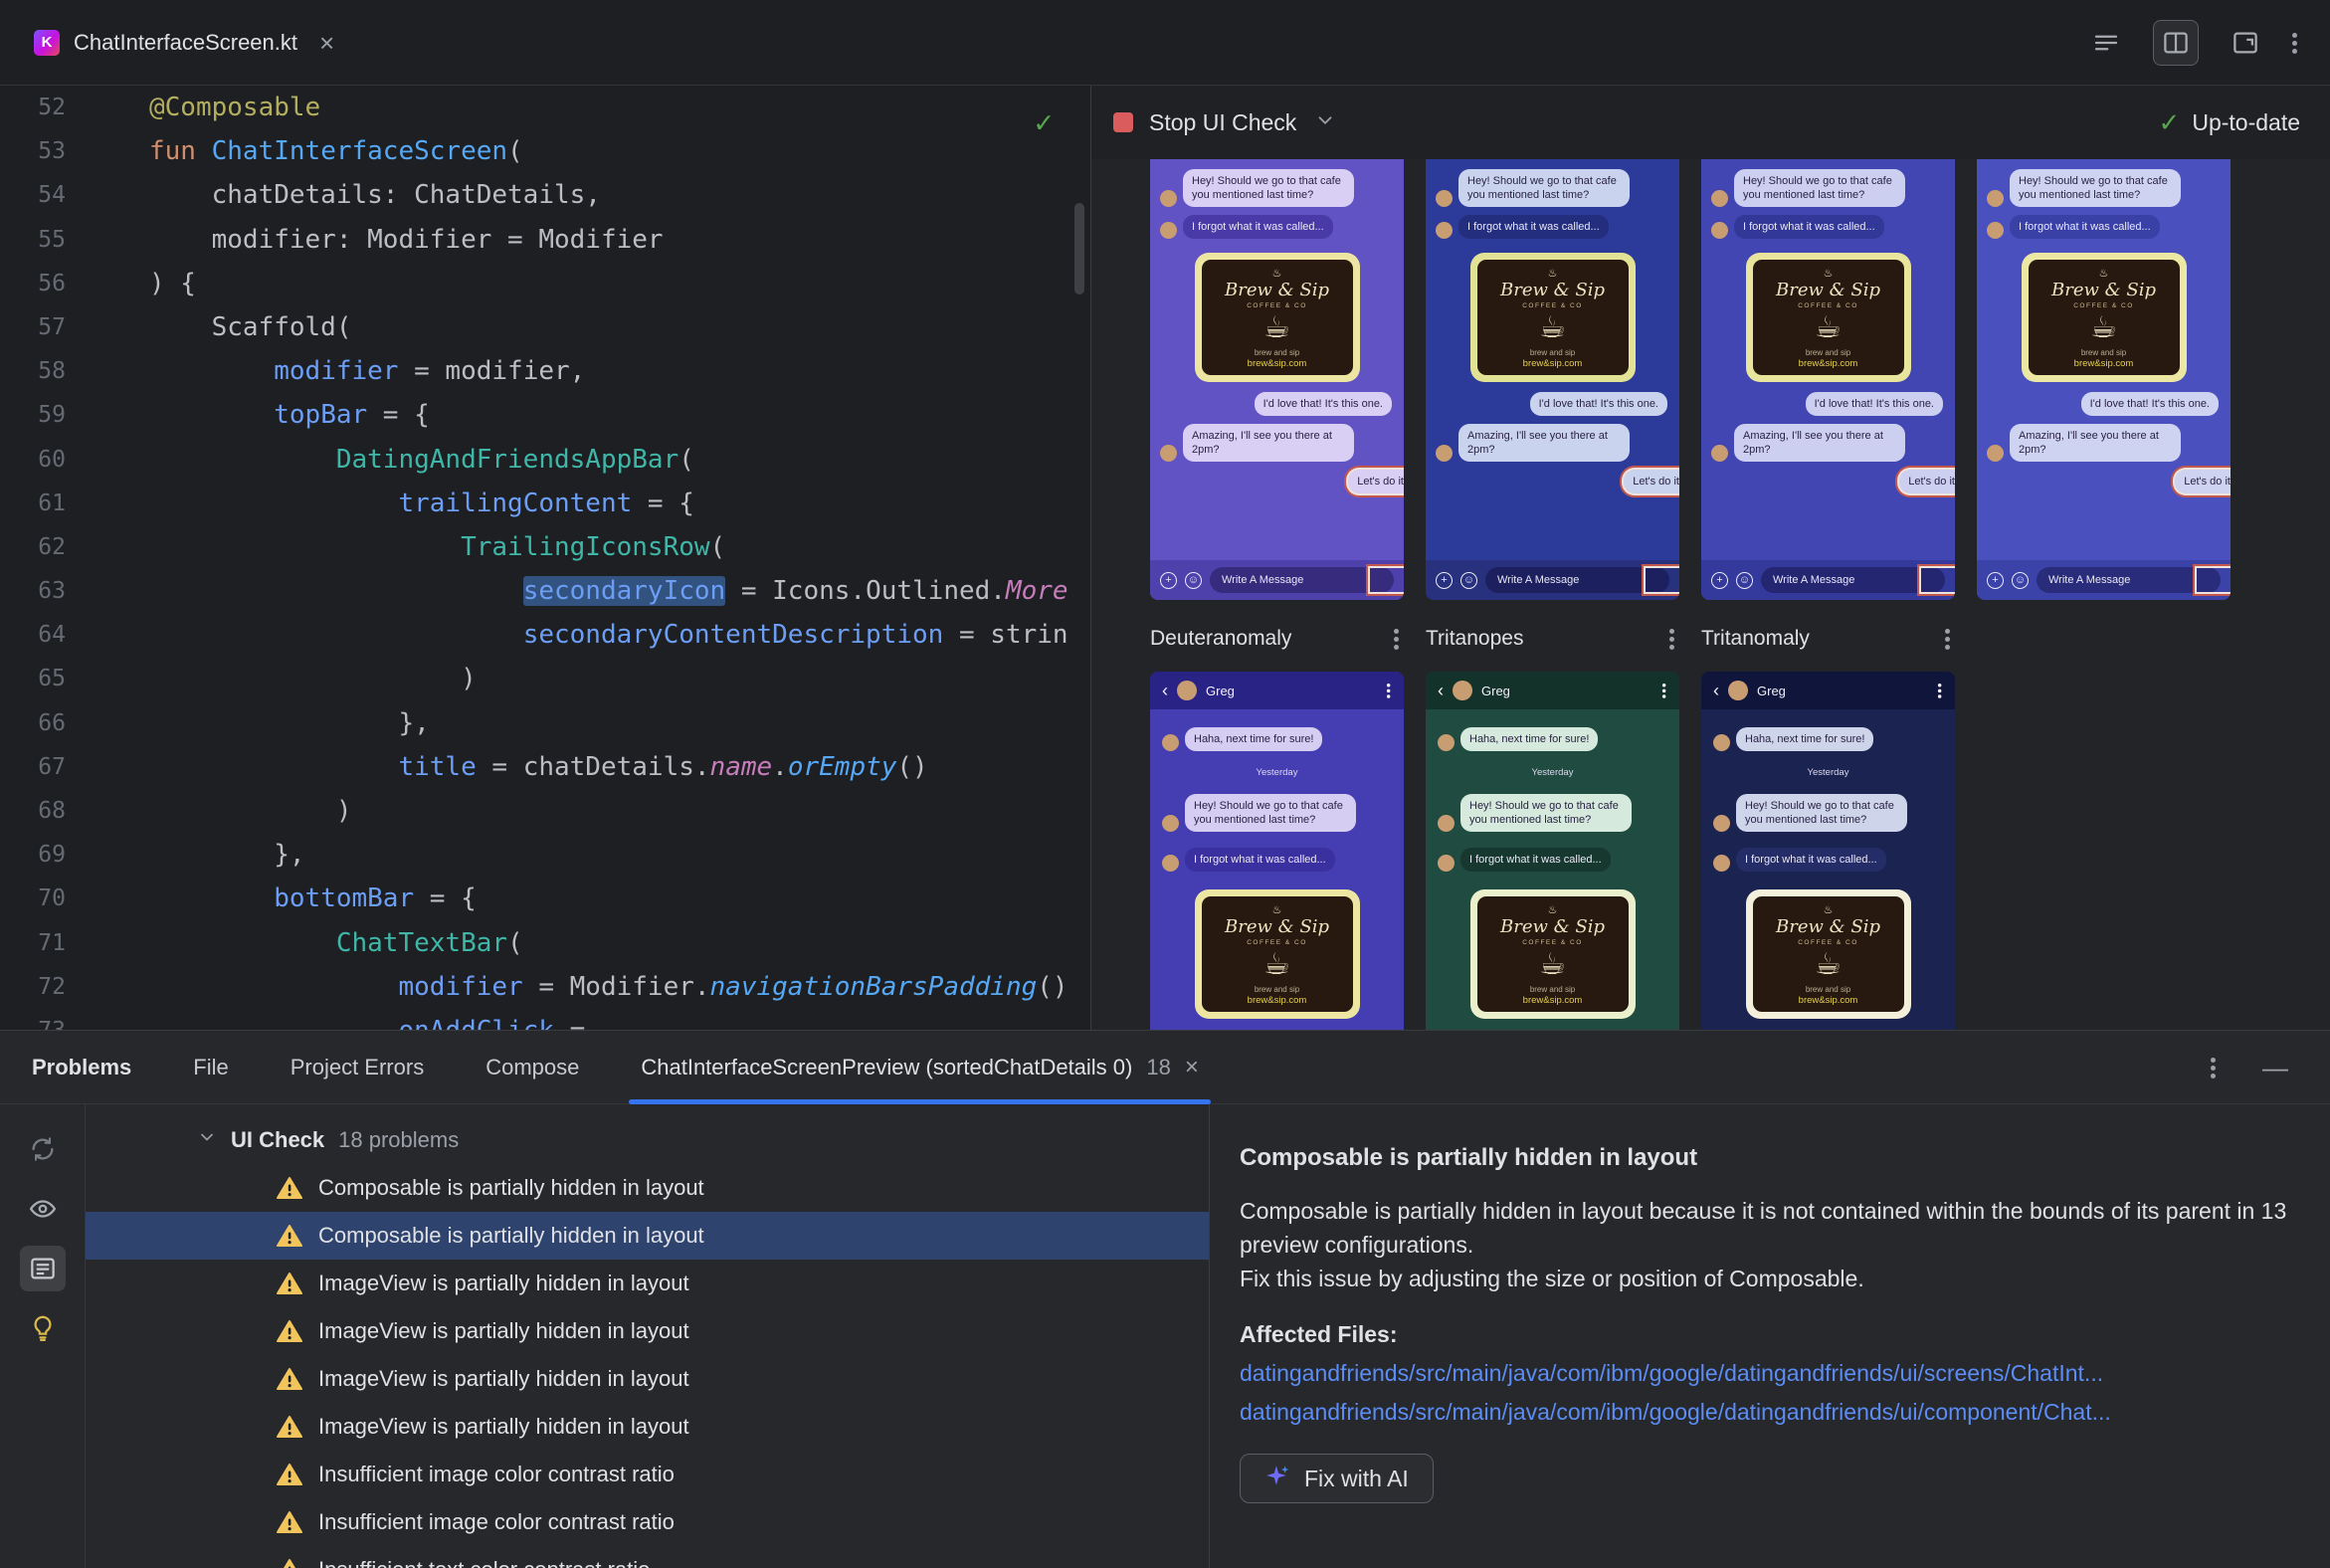  Describe the element at coordinates (545, 767) in the screenshot. I see `code-line: 67 title = chatDetails.name.orEmpty()` at that location.